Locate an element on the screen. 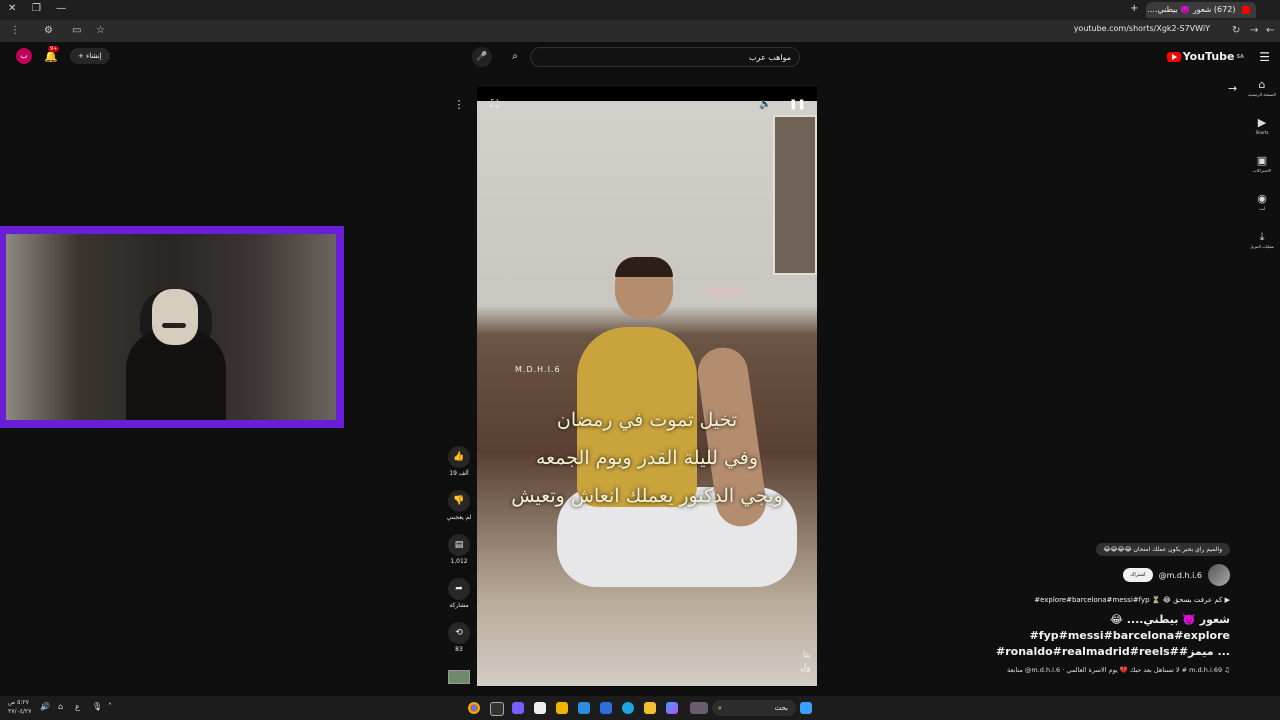  back-icon: ← is located at coordinates (1270, 30).